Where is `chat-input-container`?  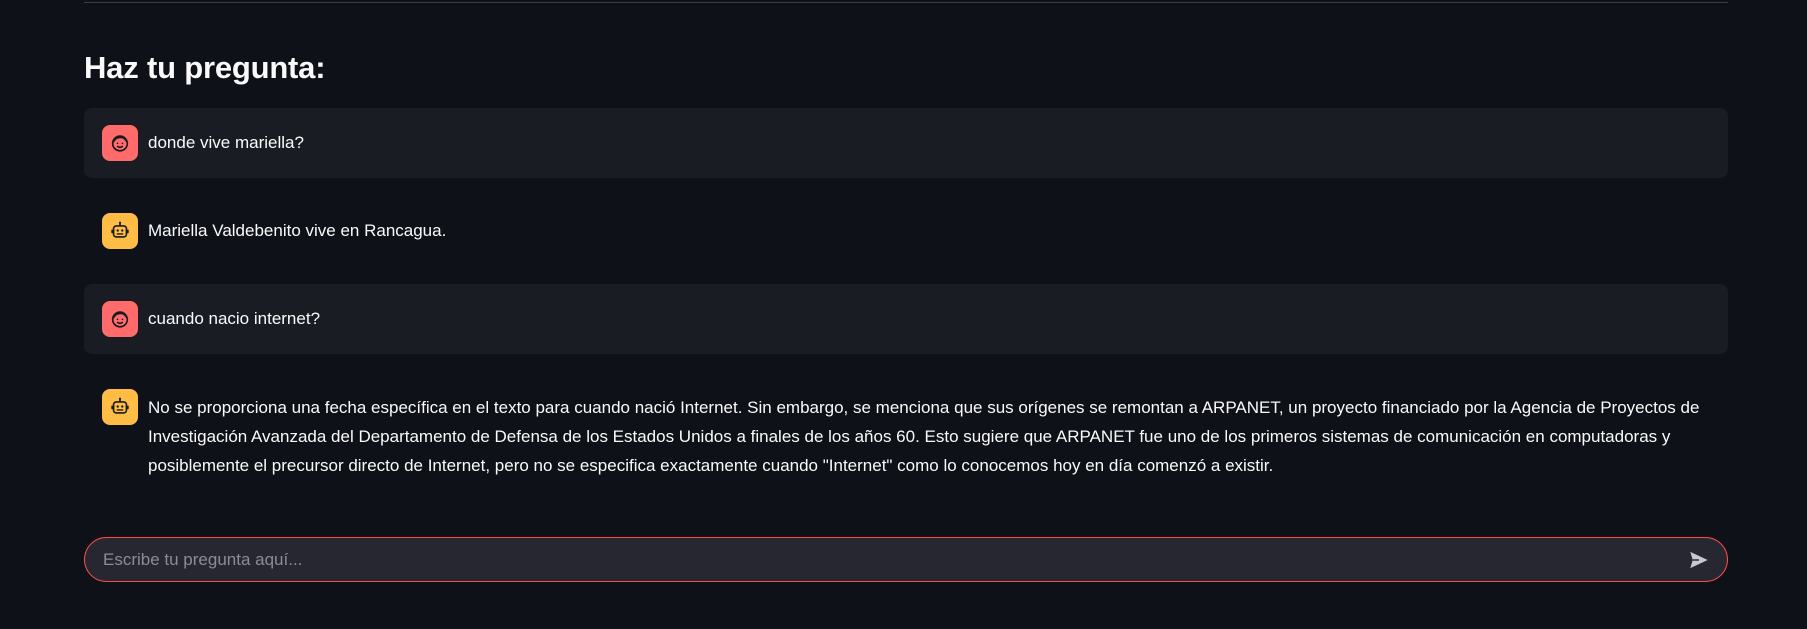
chat-input-container is located at coordinates (906, 559).